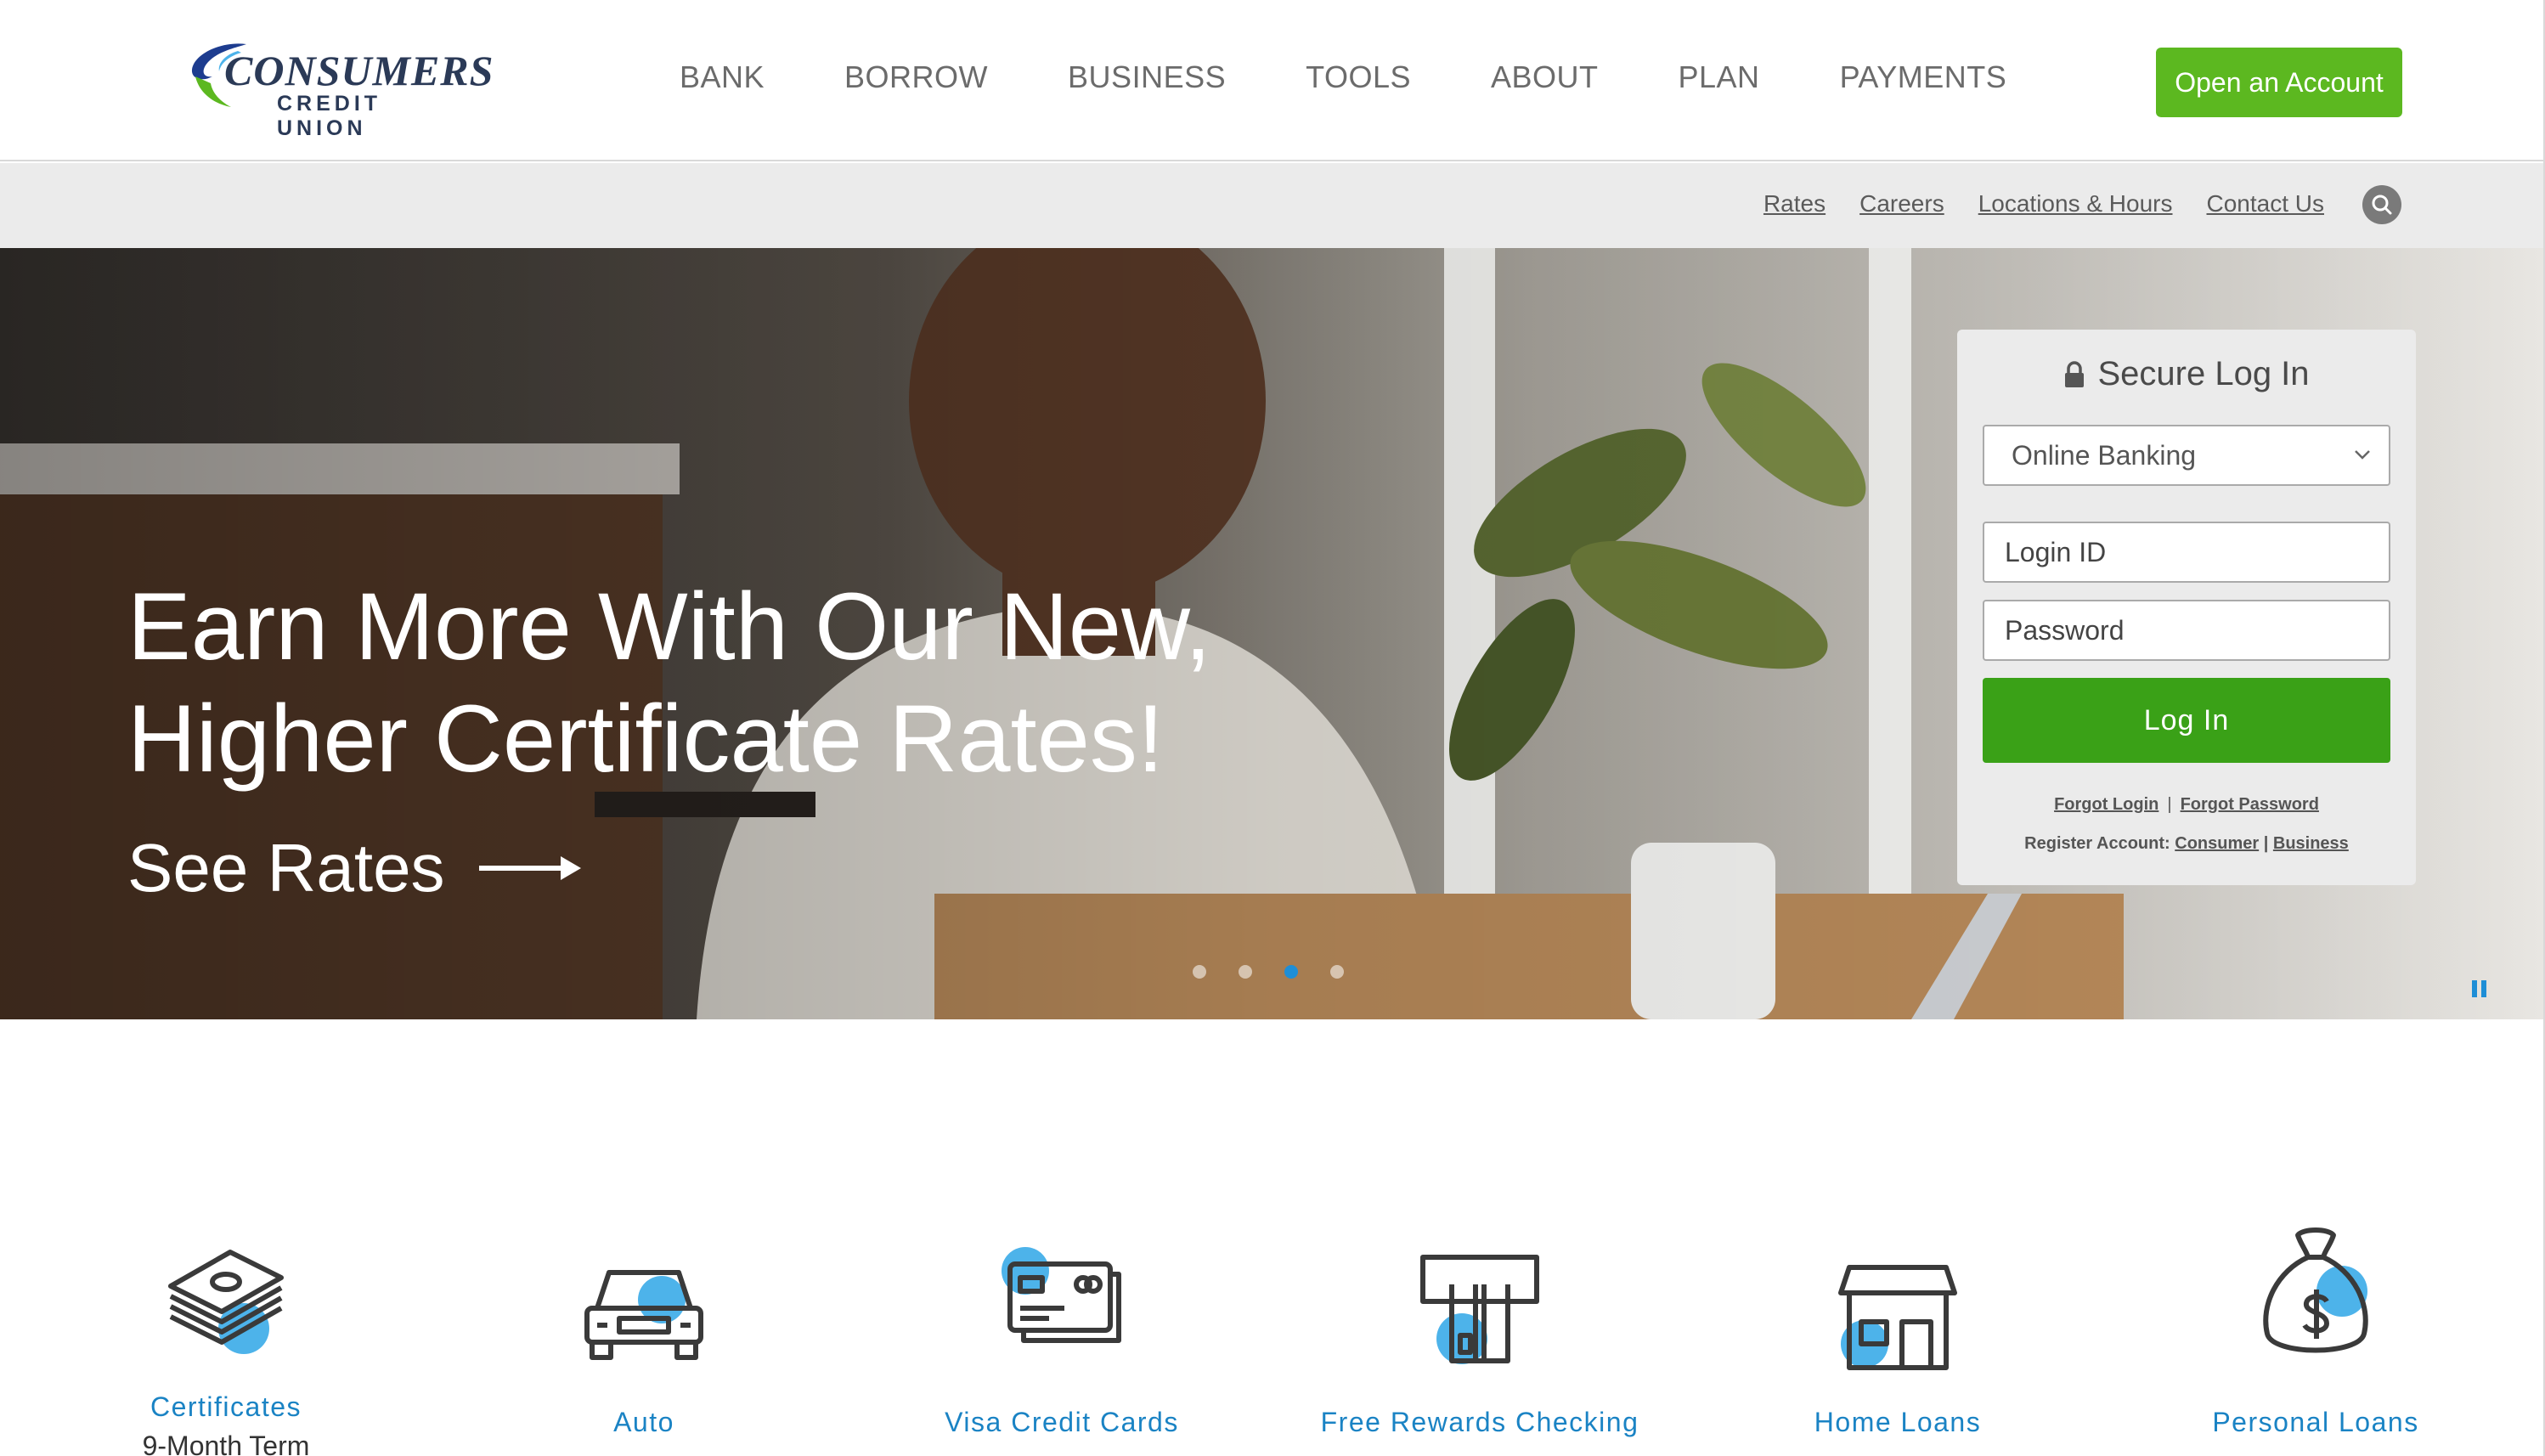  I want to click on tile-free-rewards-checking: Free Rewards Checking, so click(1479, 1331).